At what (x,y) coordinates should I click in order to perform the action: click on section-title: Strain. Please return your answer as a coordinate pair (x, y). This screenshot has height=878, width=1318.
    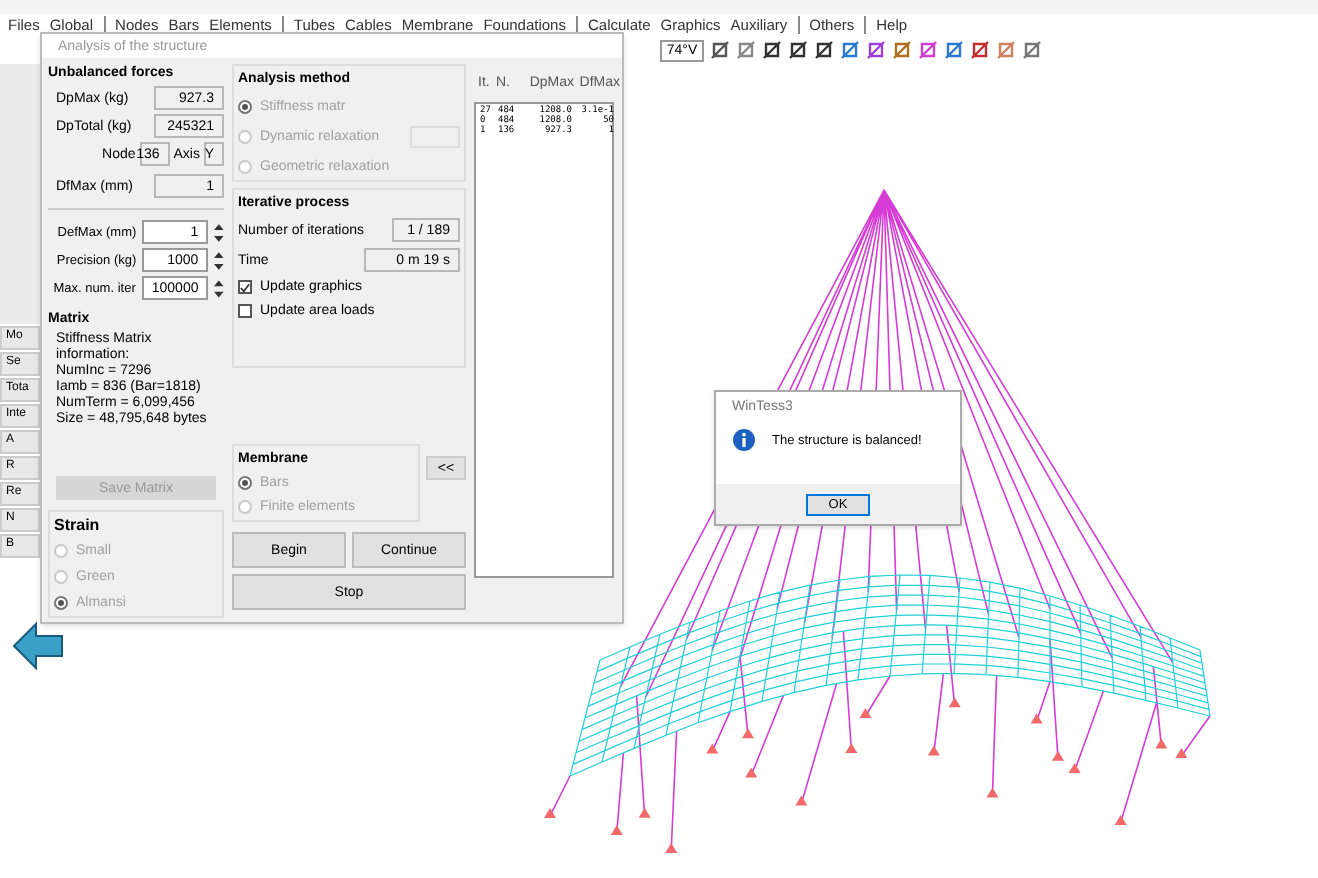
    Looking at the image, I should click on (78, 525).